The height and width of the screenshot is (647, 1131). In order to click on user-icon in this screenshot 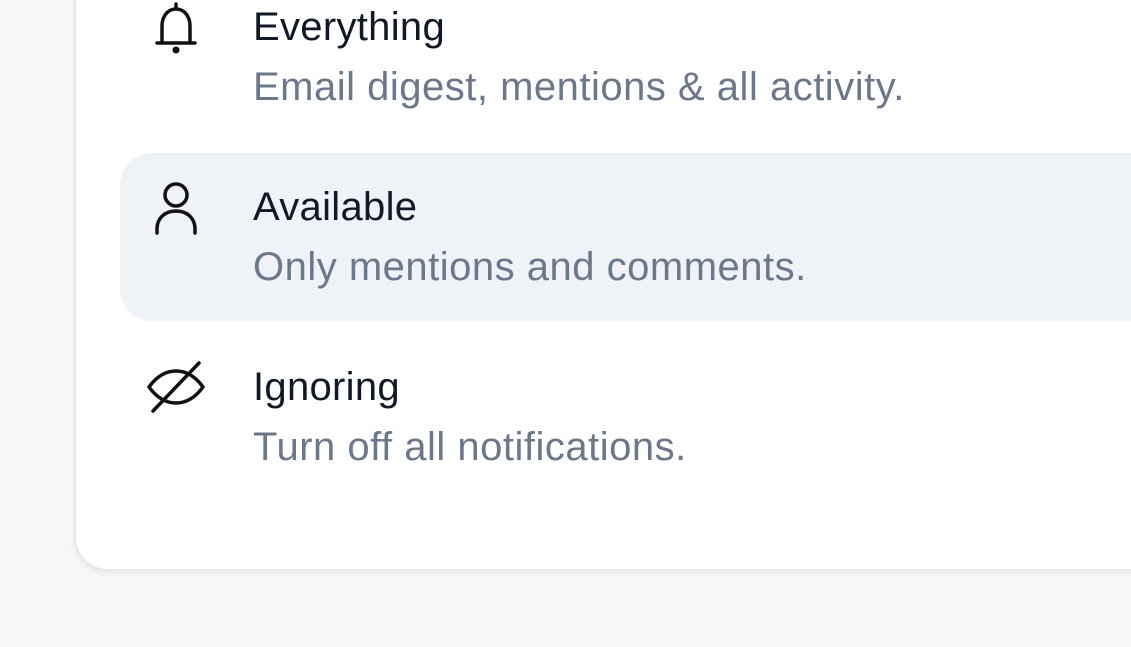, I will do `click(176, 207)`.